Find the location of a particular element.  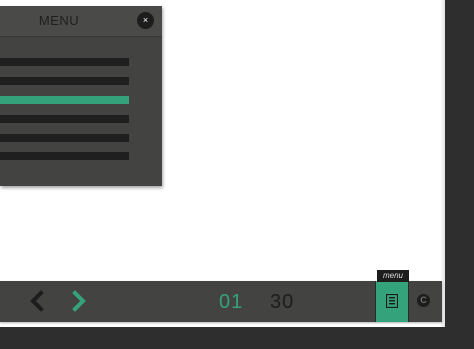

next-page-button is located at coordinates (78, 301).